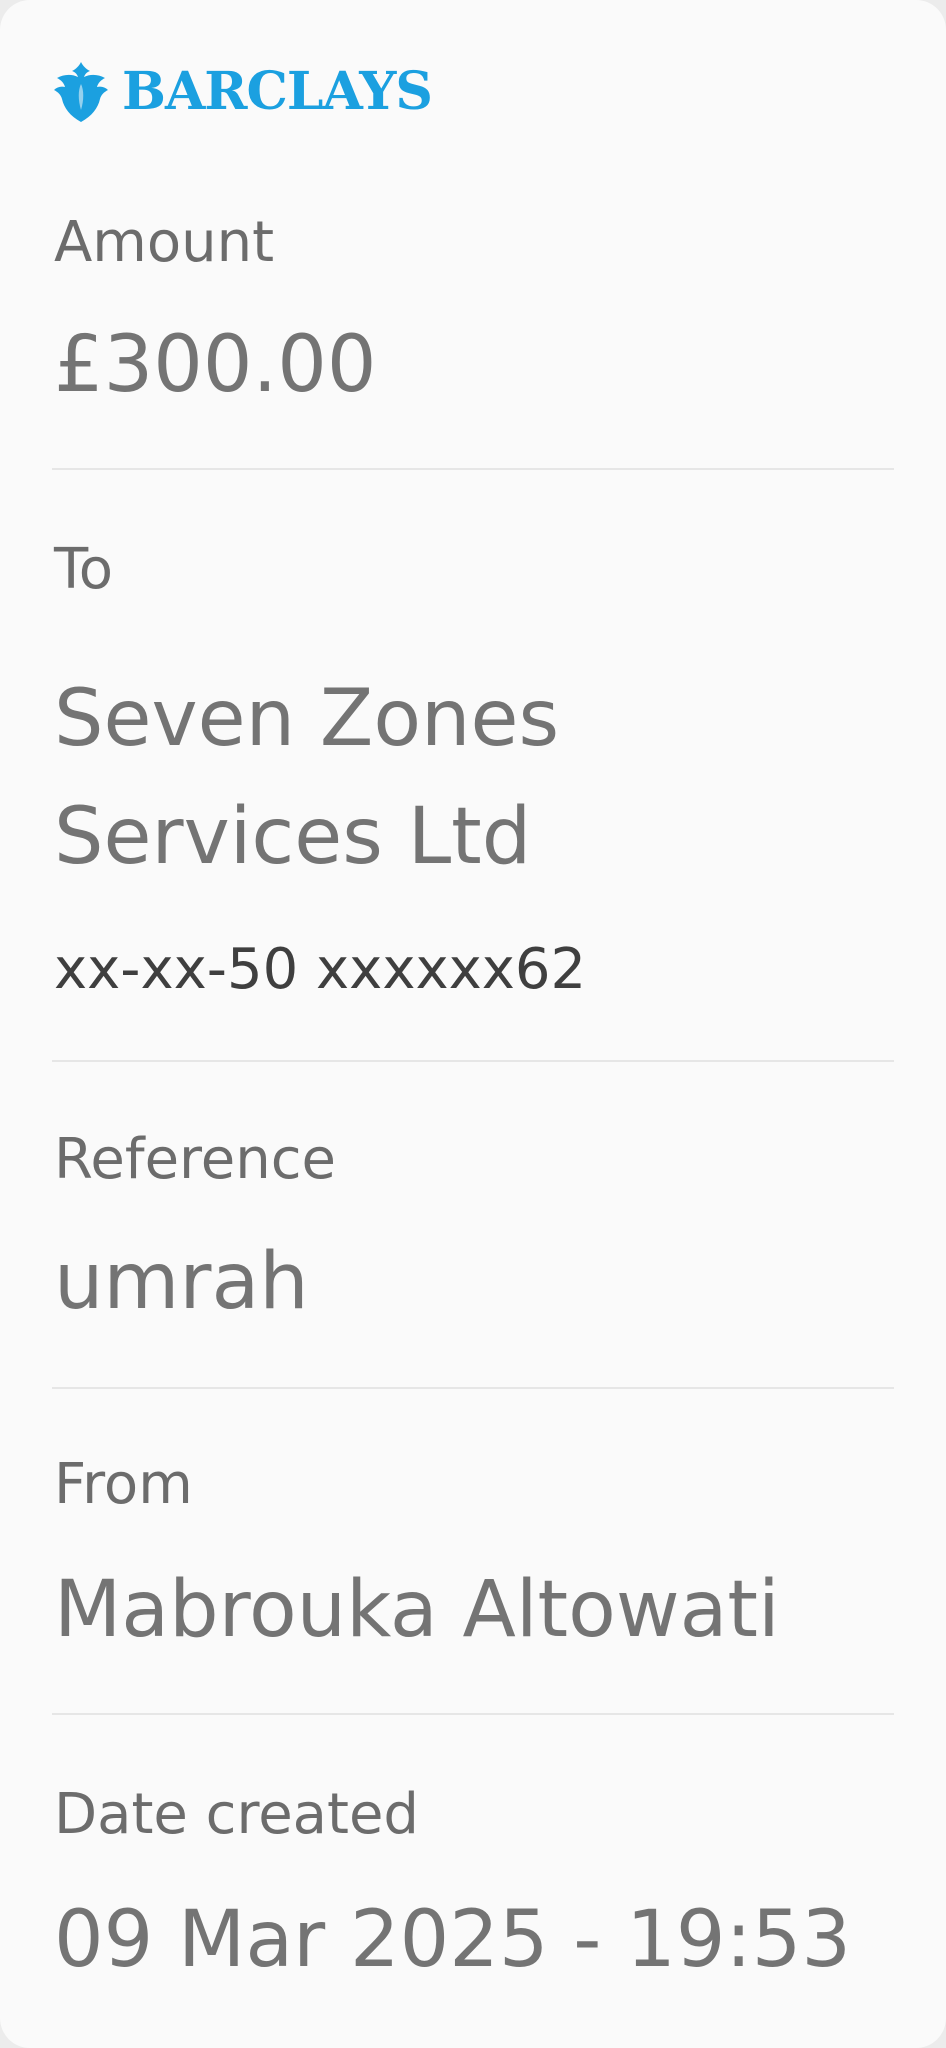 The image size is (946, 2048). Describe the element at coordinates (181, 1282) in the screenshot. I see `reference-value: umrah` at that location.